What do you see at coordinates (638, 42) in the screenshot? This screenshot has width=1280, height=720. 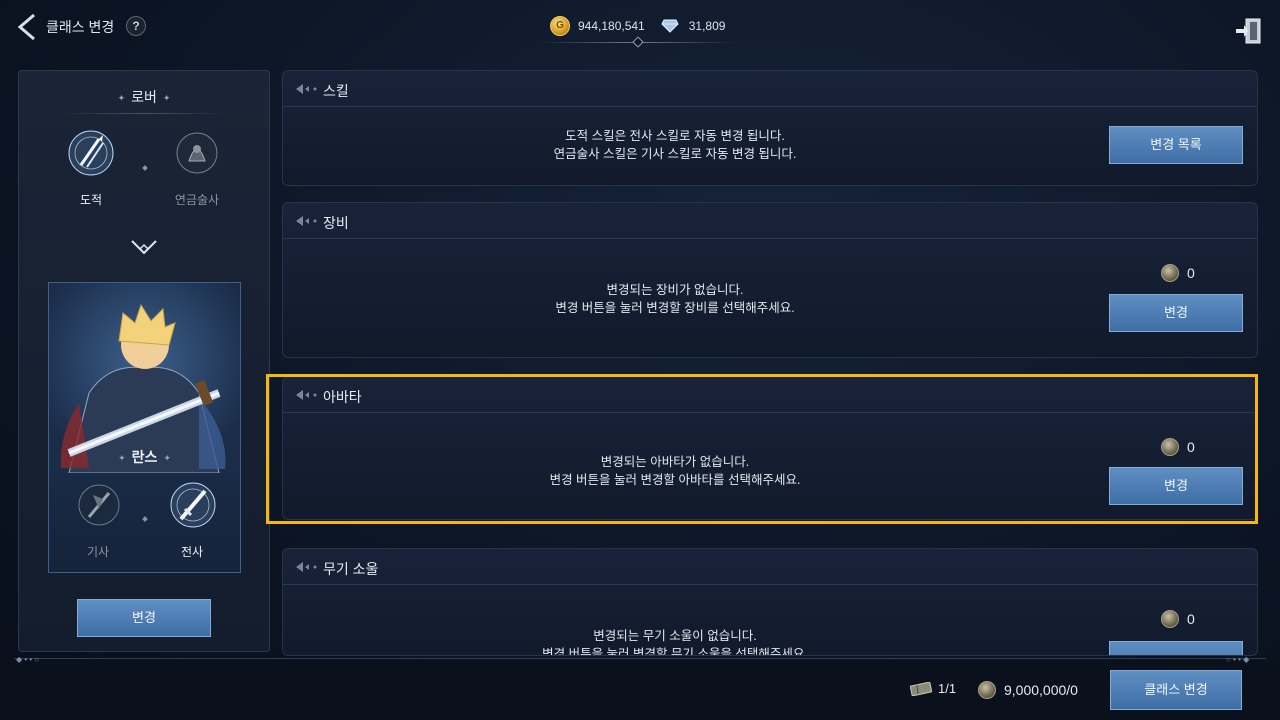 I see `currency-ornament` at bounding box center [638, 42].